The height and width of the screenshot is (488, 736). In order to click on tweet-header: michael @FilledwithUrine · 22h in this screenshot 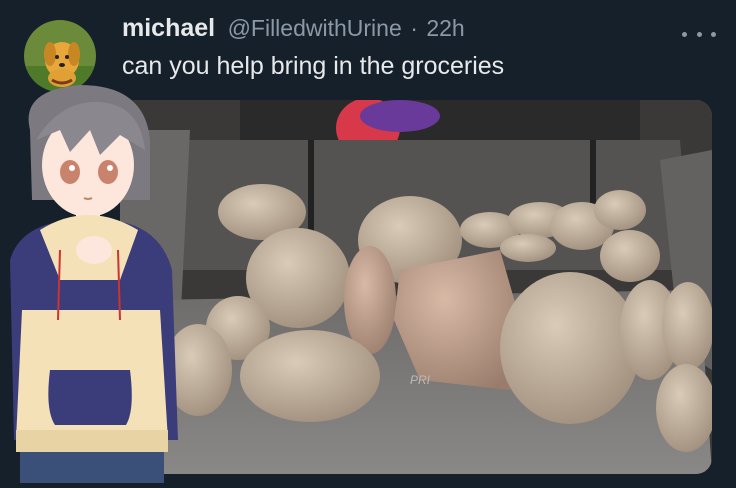, I will do `click(399, 31)`.